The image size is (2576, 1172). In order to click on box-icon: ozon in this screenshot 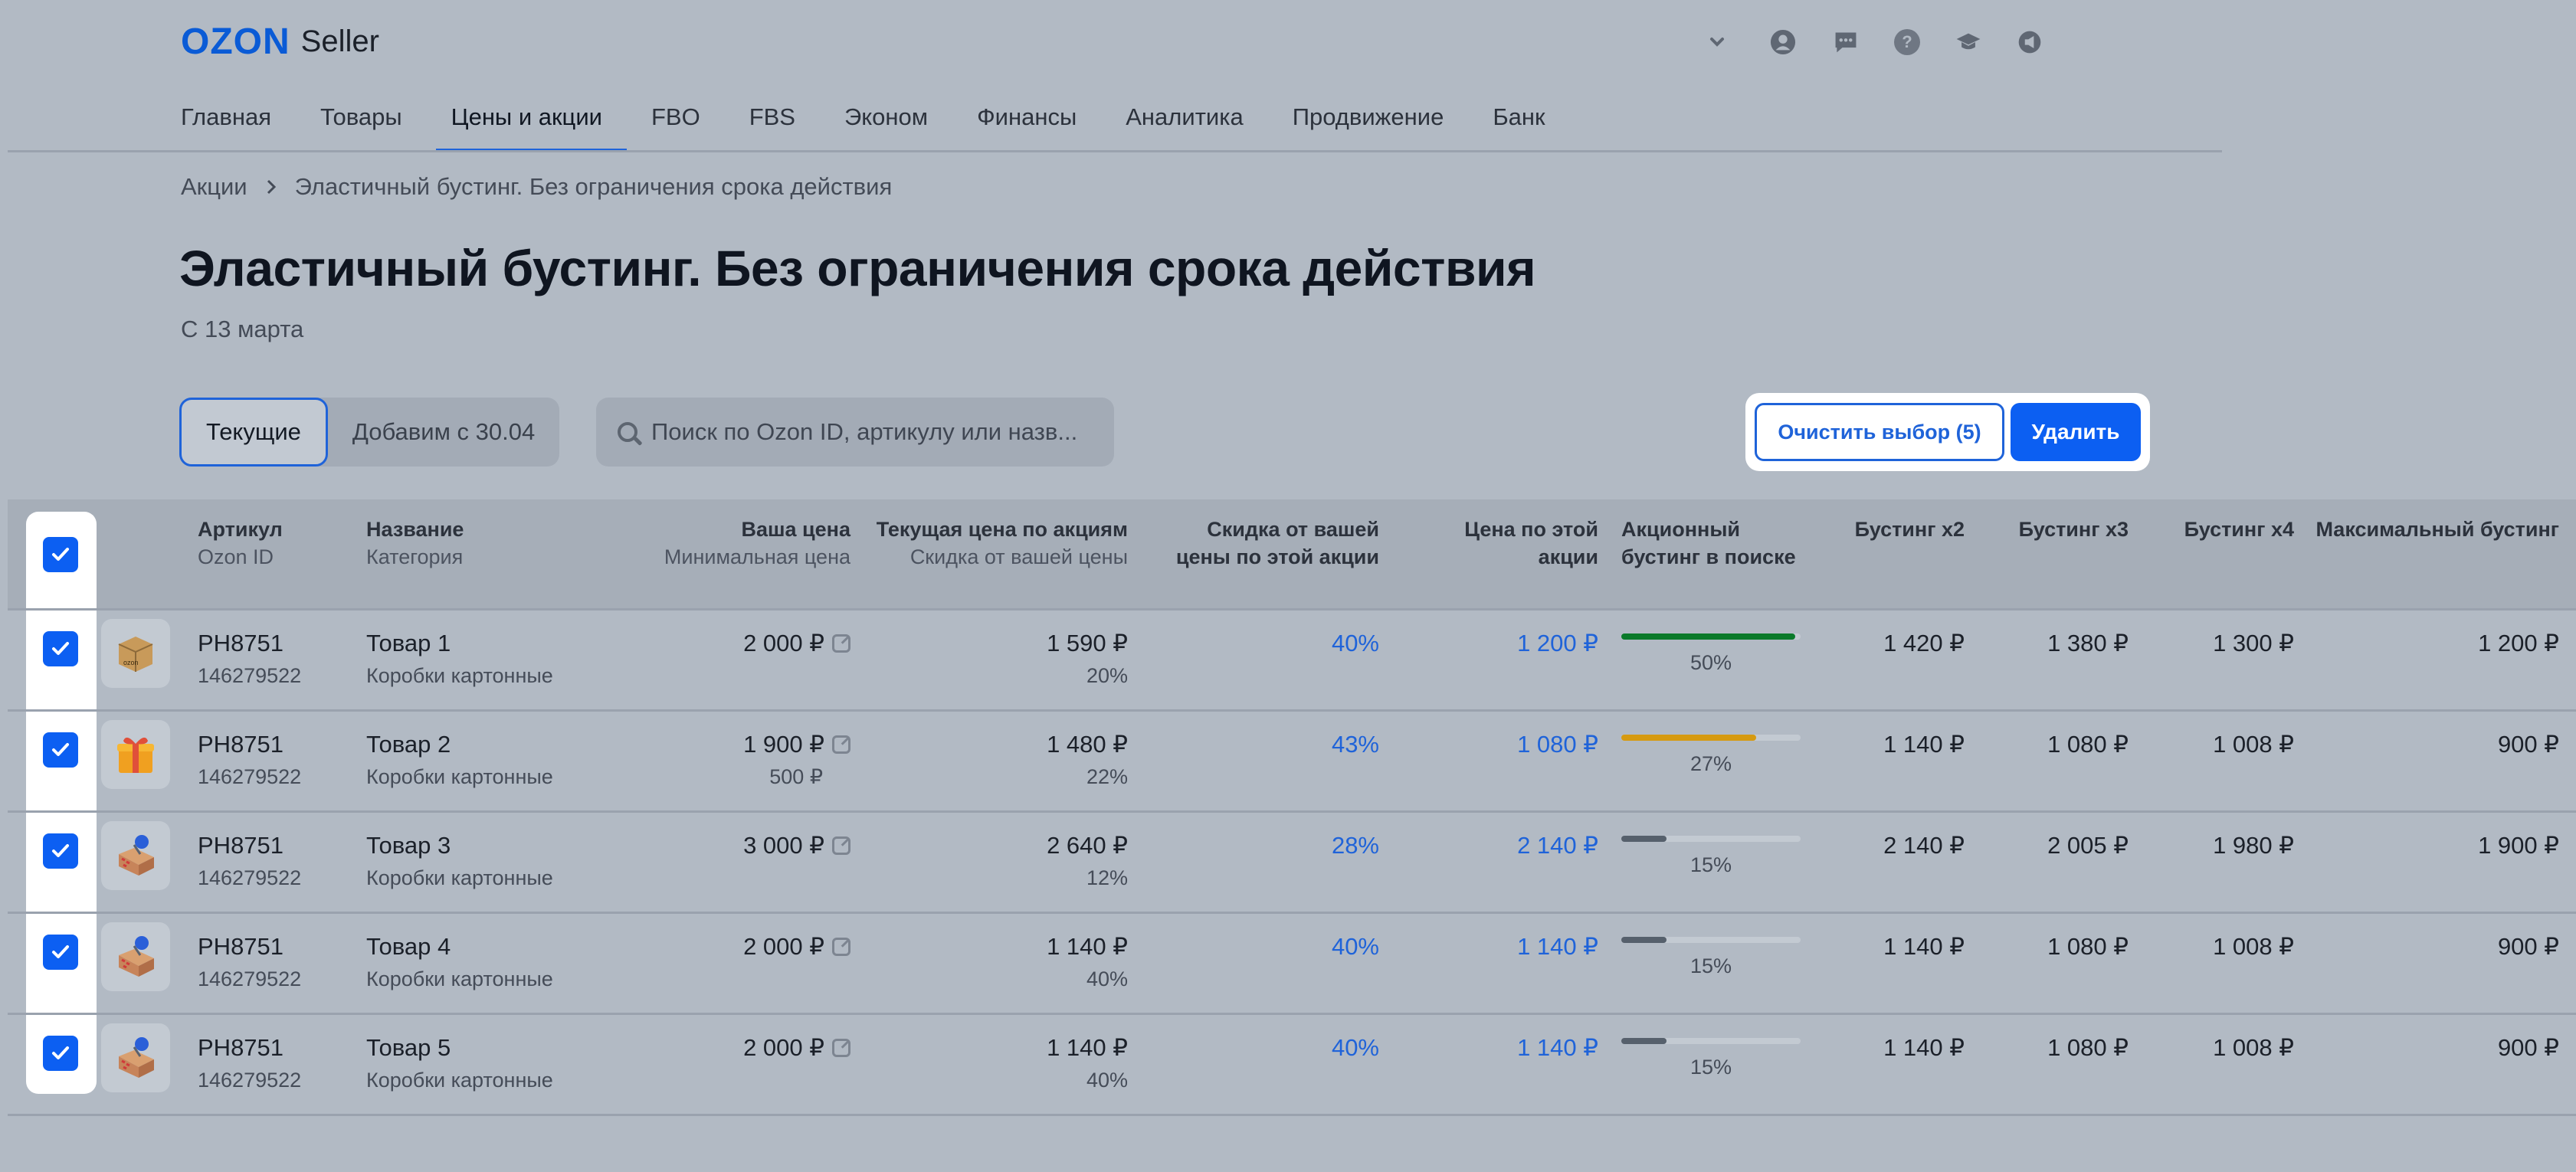, I will do `click(135, 653)`.